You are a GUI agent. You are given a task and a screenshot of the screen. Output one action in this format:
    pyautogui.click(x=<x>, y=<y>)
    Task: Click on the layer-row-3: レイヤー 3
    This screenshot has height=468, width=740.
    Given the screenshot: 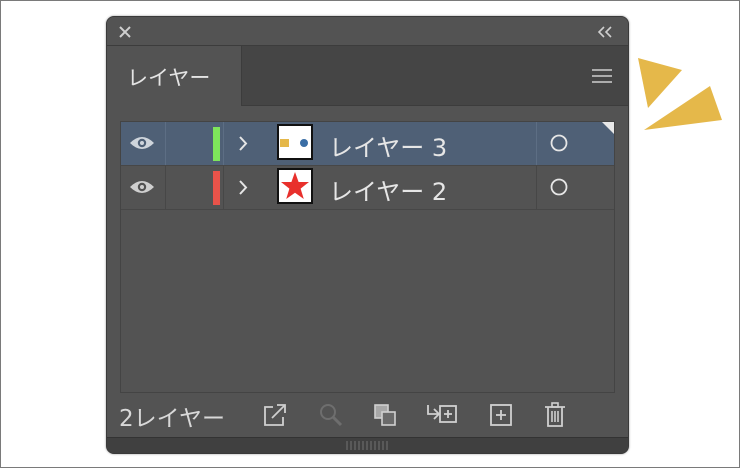 What is the action you would take?
    pyautogui.click(x=367, y=144)
    